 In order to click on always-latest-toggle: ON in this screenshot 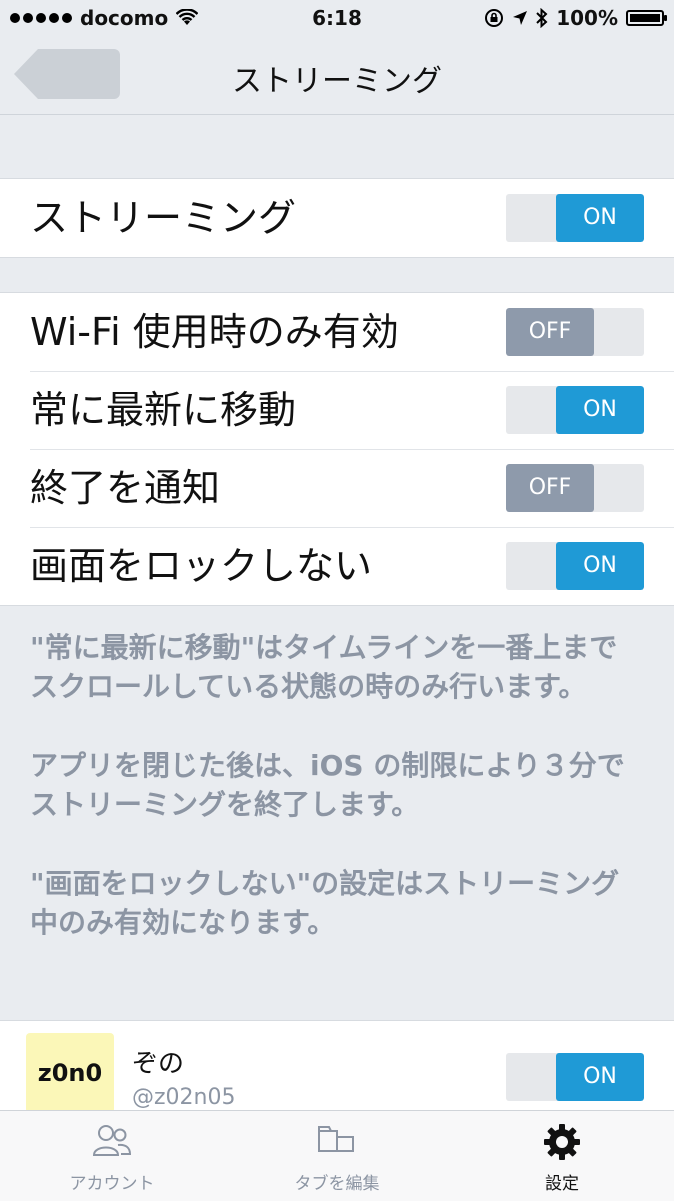, I will do `click(575, 410)`.